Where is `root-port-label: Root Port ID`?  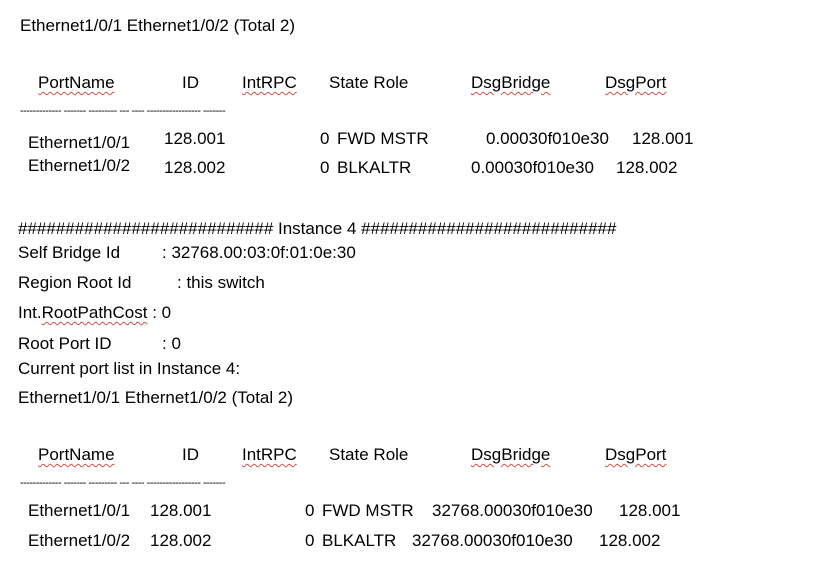 root-port-label: Root Port ID is located at coordinates (65, 343).